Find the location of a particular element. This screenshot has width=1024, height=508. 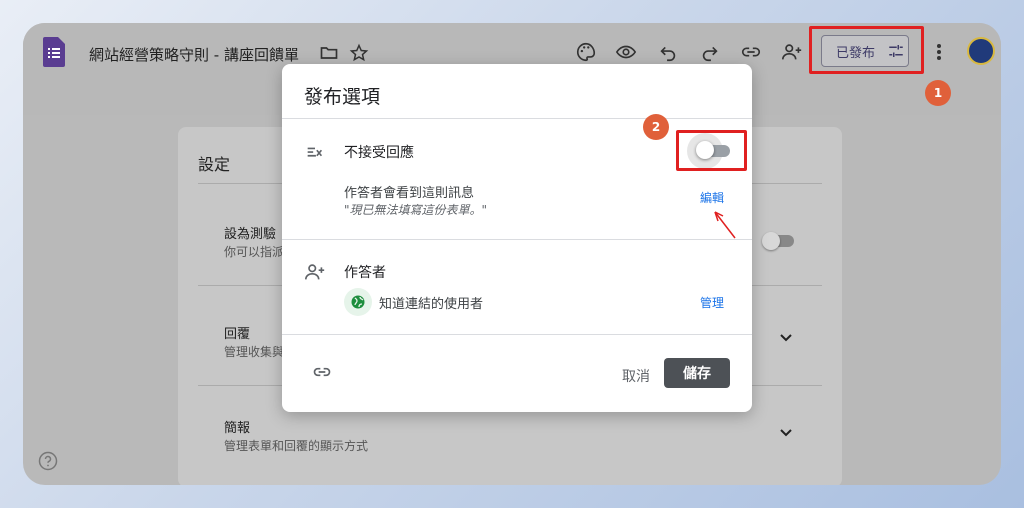

settings-item-responses-title: 回覆 is located at coordinates (237, 334).